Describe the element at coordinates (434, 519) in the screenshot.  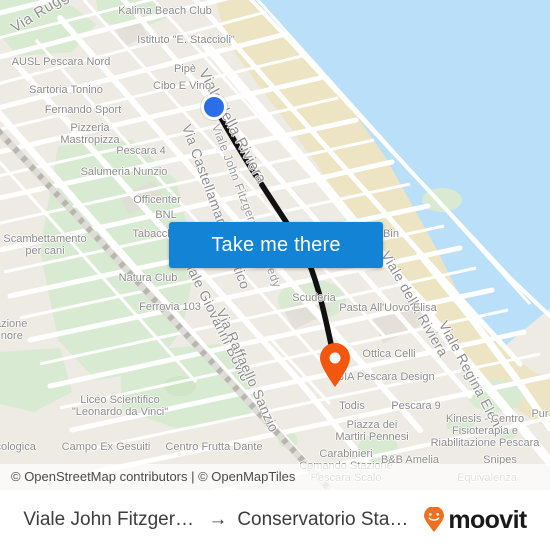
I see `moovit-pin-icon` at that location.